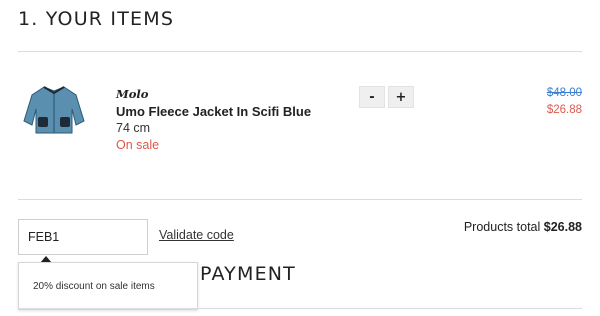 The image size is (600, 316). What do you see at coordinates (564, 93) in the screenshot?
I see `original-price: $48.00` at bounding box center [564, 93].